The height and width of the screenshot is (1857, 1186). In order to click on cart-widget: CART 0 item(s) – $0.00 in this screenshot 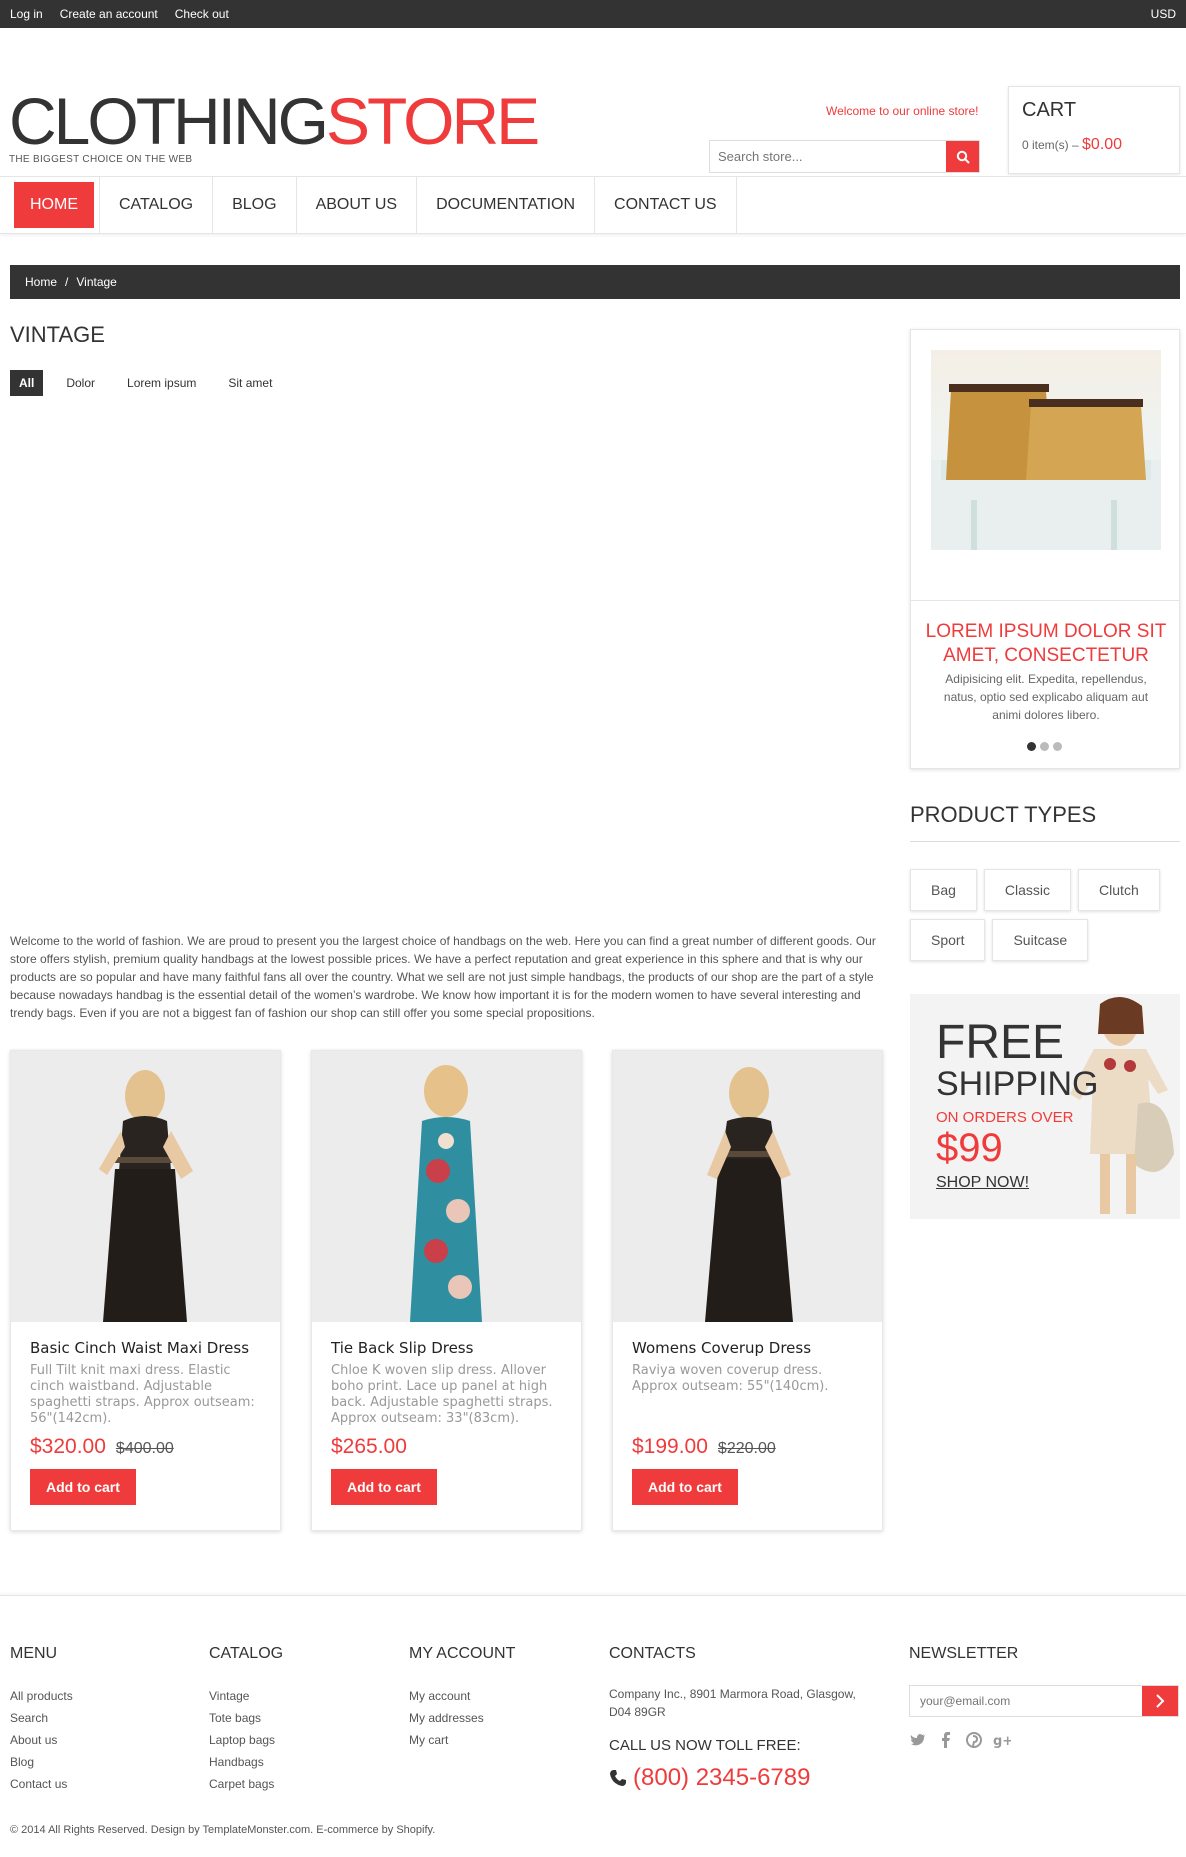, I will do `click(1094, 130)`.